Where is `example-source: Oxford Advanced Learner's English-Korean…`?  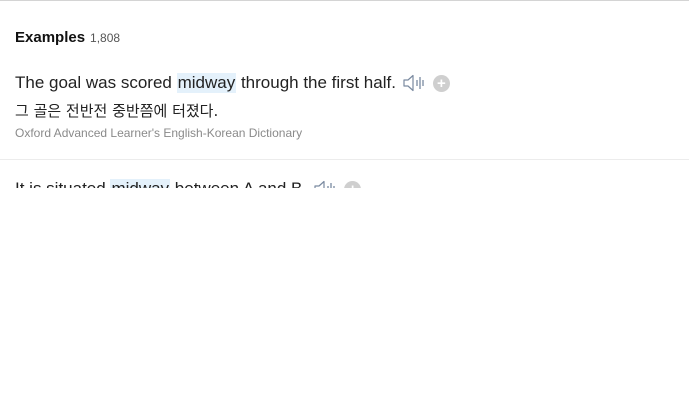 example-source: Oxford Advanced Learner's English-Korean… is located at coordinates (352, 133).